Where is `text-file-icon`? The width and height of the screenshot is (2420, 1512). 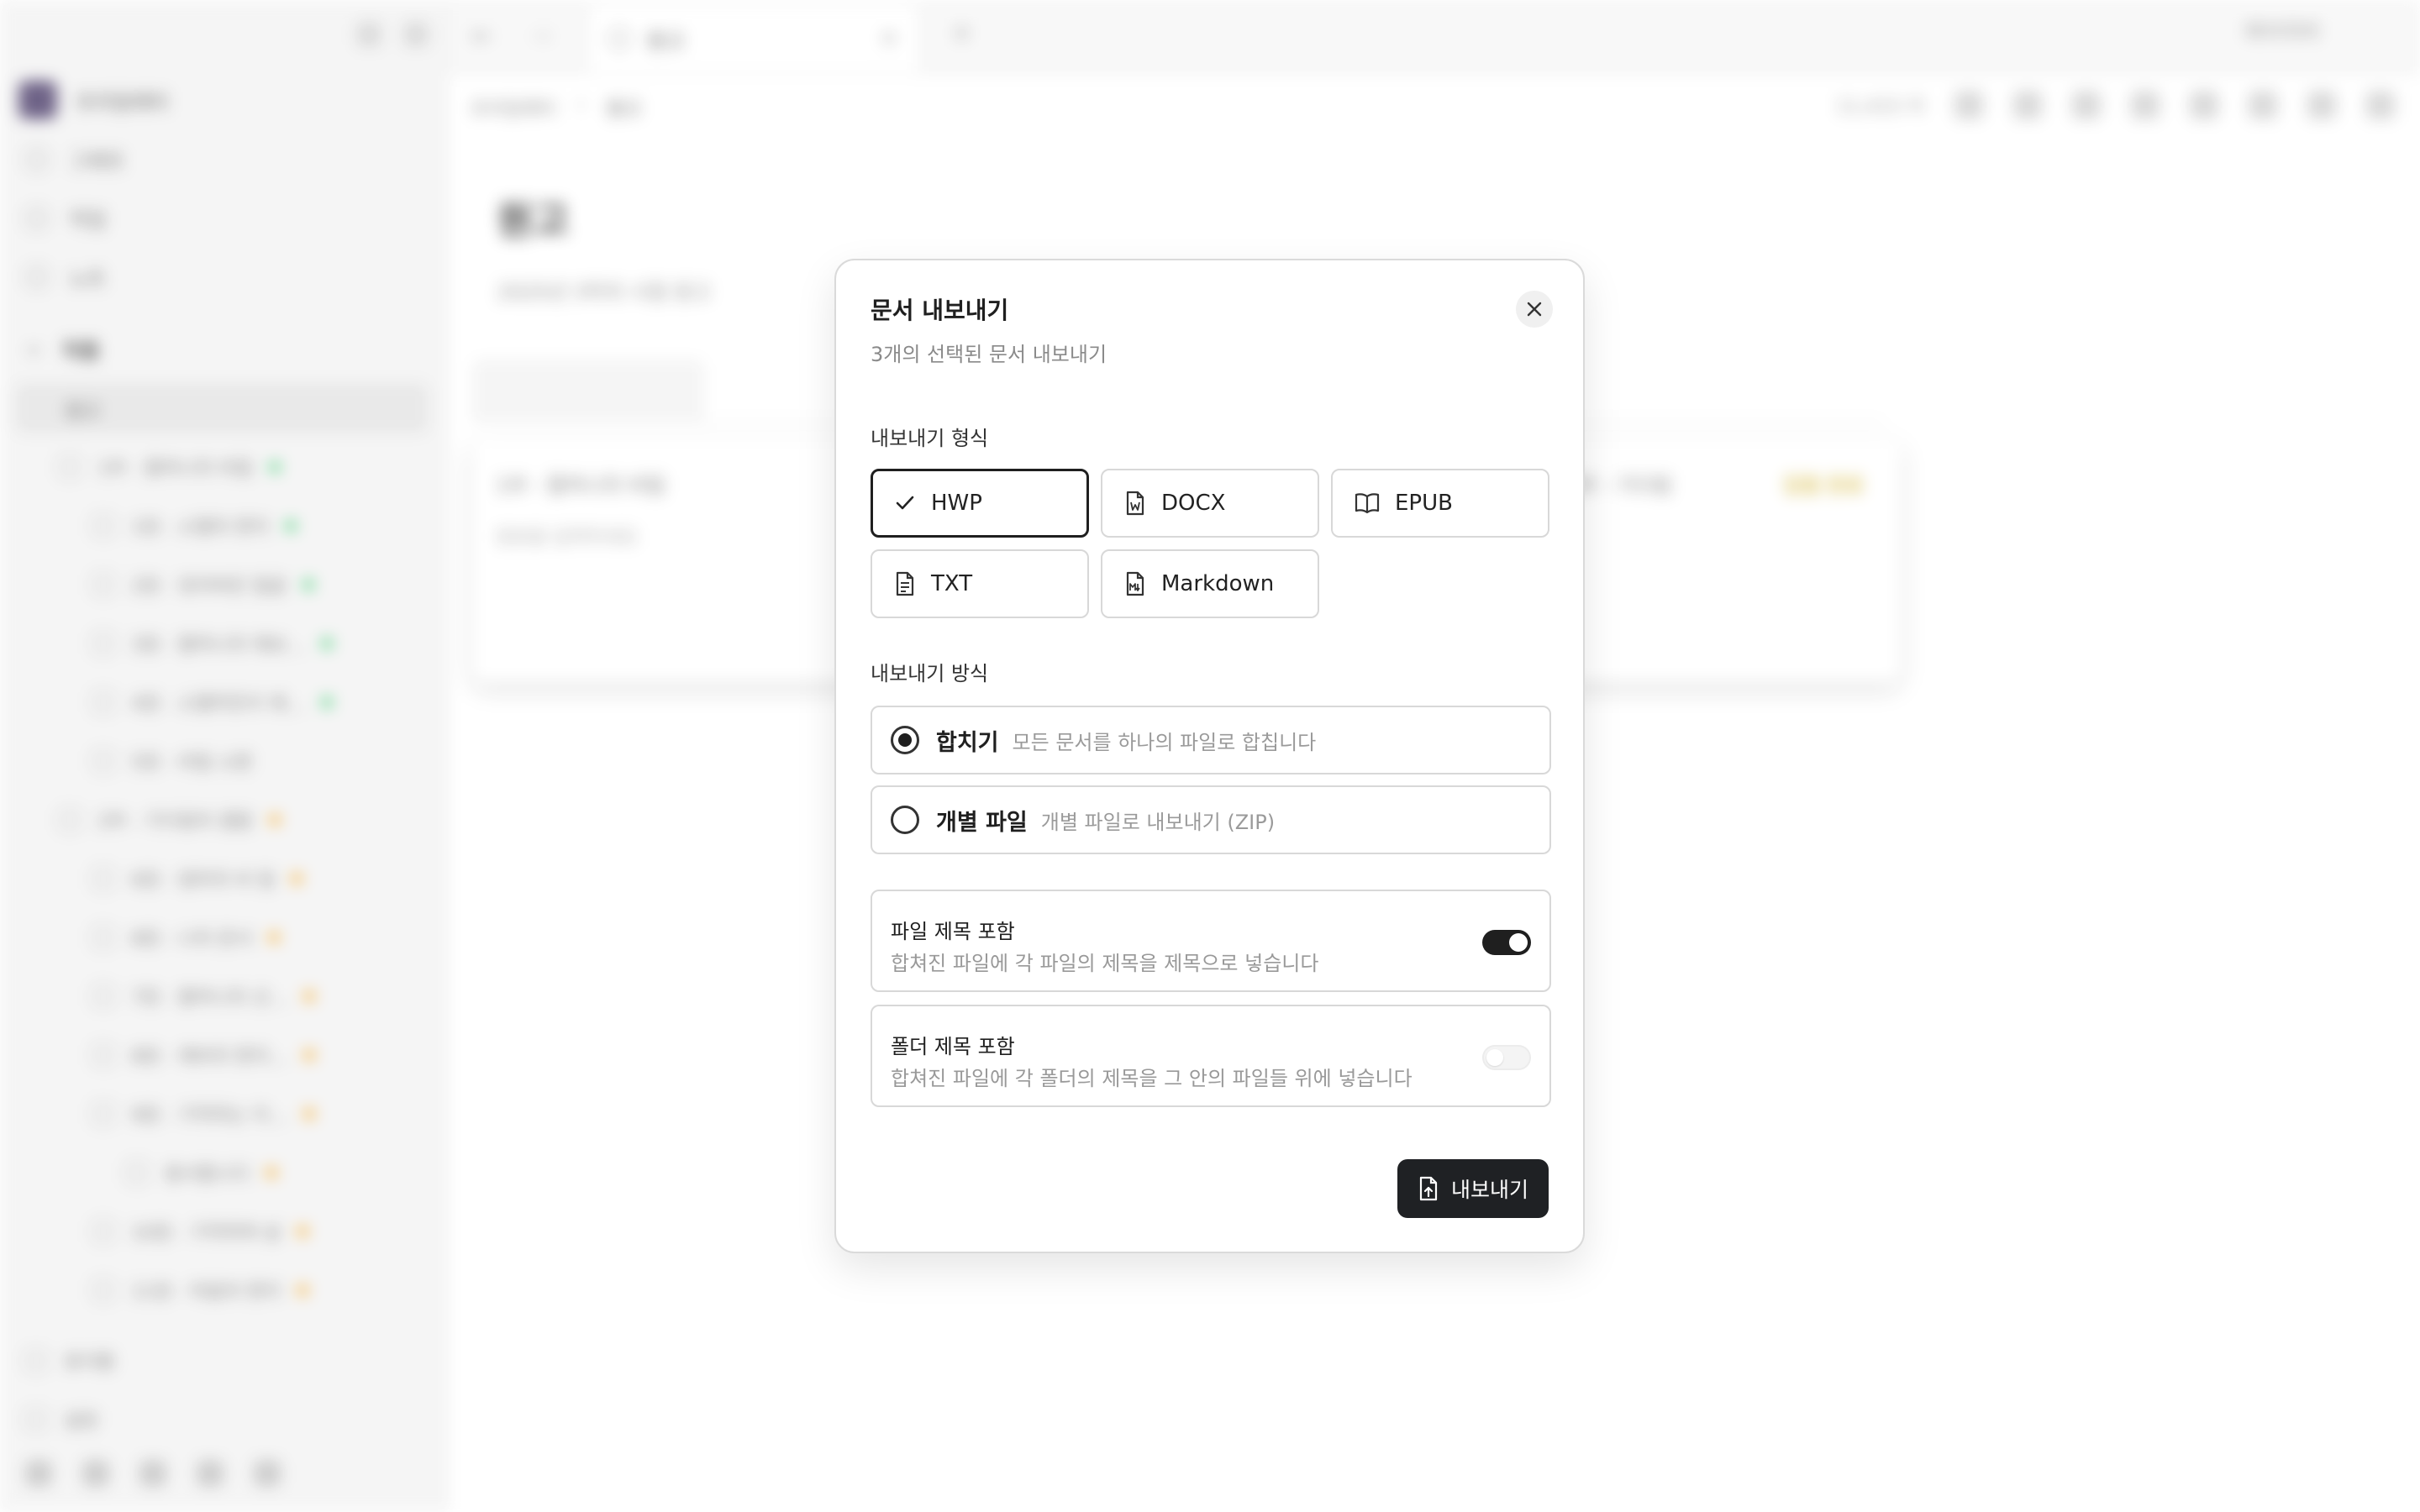 text-file-icon is located at coordinates (905, 583).